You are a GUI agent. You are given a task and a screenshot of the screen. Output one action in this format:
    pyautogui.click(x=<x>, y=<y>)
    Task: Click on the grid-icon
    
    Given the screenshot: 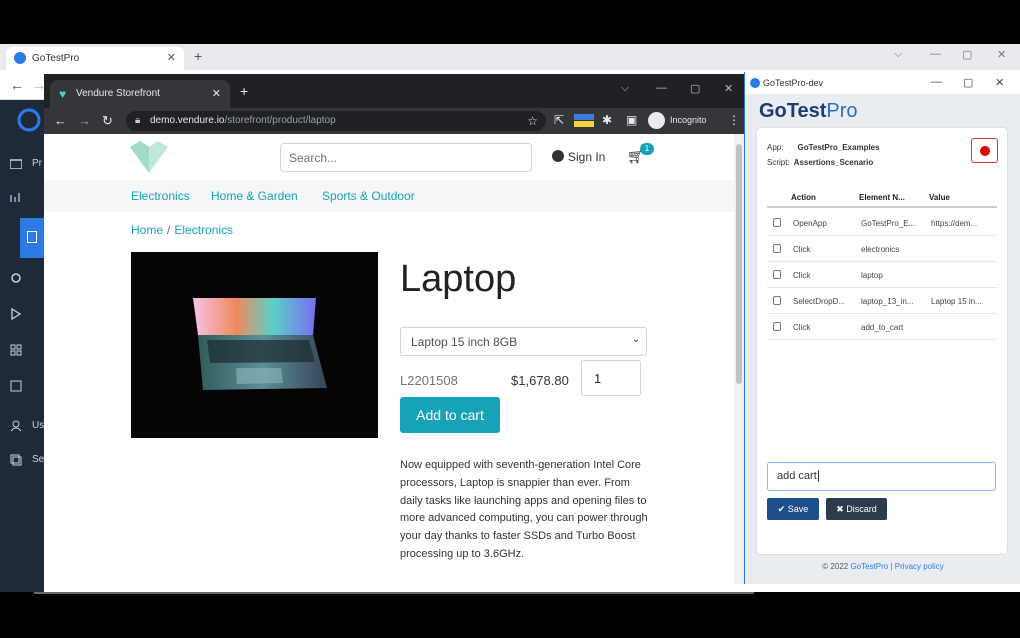 What is the action you would take?
    pyautogui.click(x=16, y=350)
    